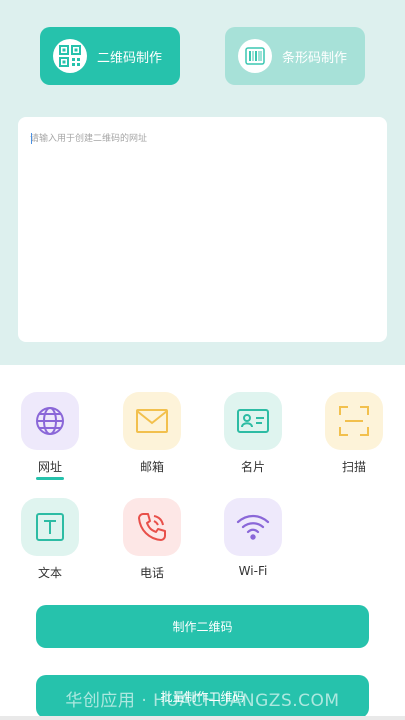 This screenshot has width=405, height=720. I want to click on qr-code-mode-button: 二维码制作, so click(110, 56).